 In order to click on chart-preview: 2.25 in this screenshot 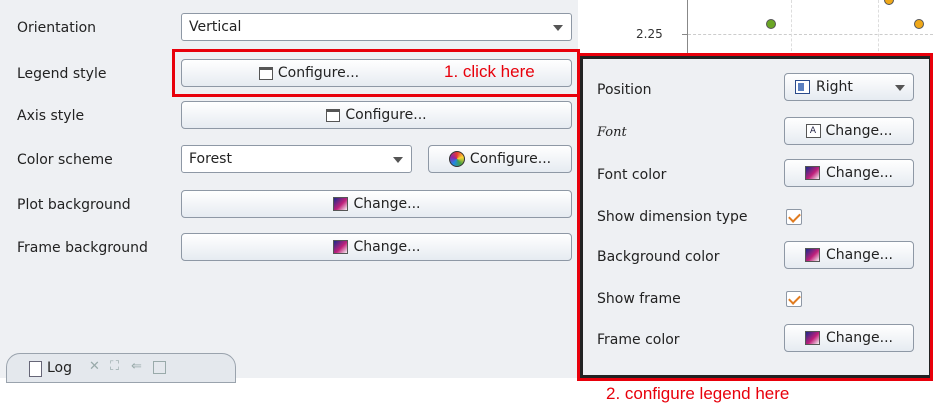, I will do `click(755, 28)`.